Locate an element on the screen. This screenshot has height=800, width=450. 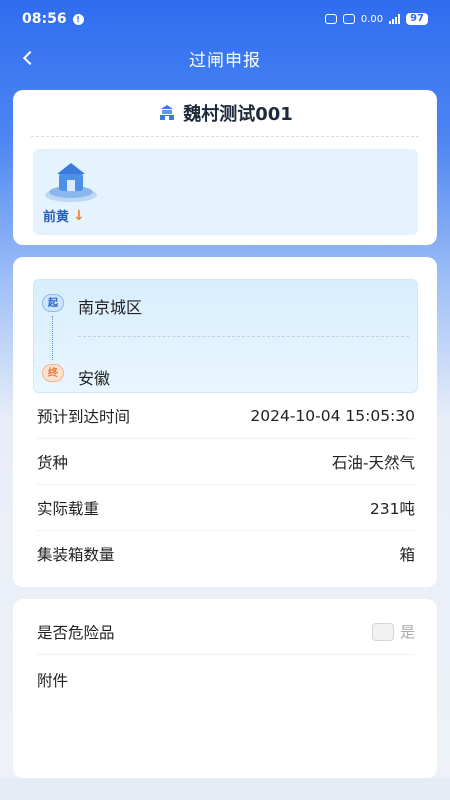
detail-value: 2024-10-04 15:05:30 is located at coordinates (332, 415).